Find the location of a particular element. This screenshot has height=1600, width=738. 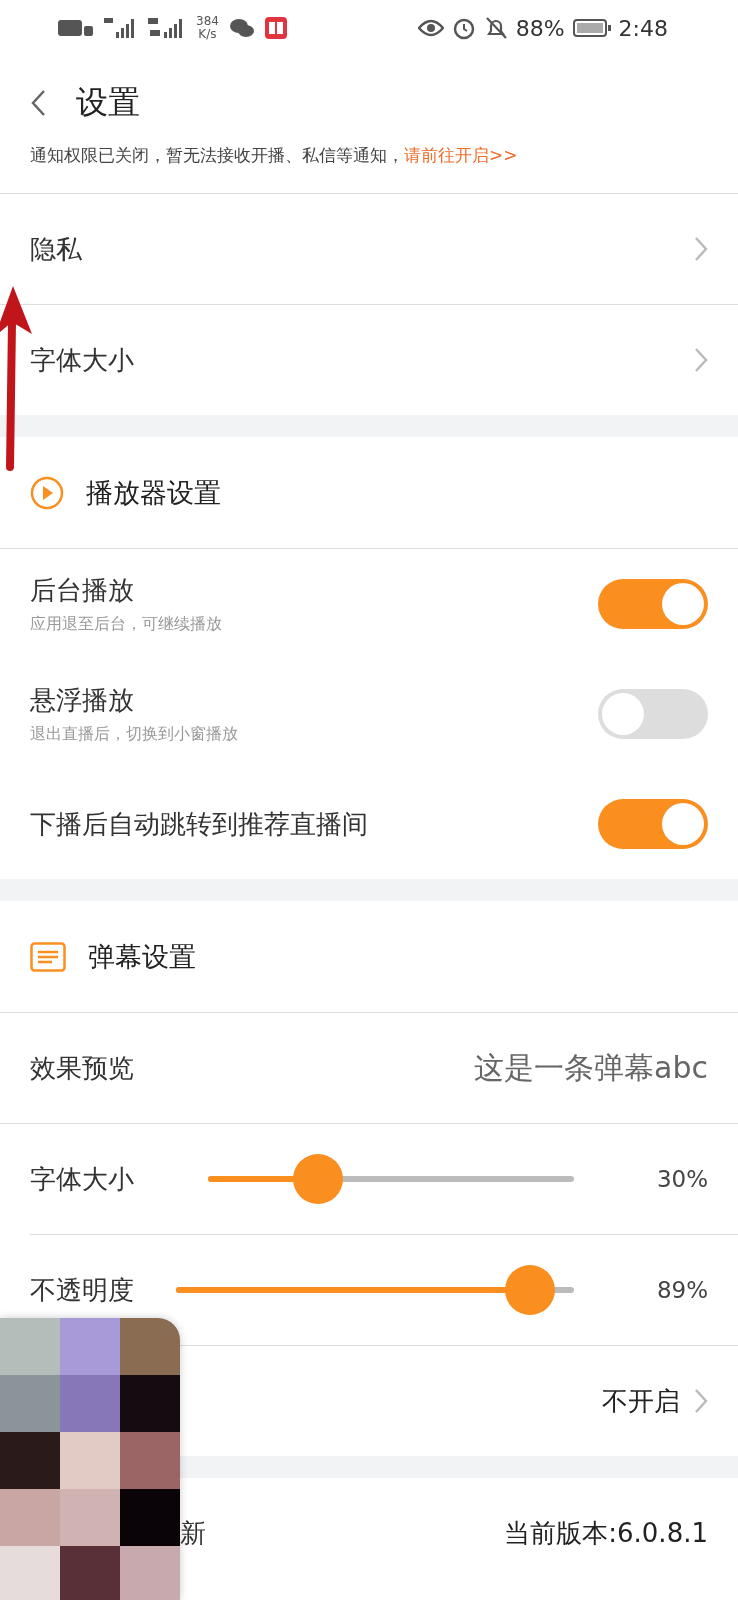

alarm-clock-icon is located at coordinates (463, 28).